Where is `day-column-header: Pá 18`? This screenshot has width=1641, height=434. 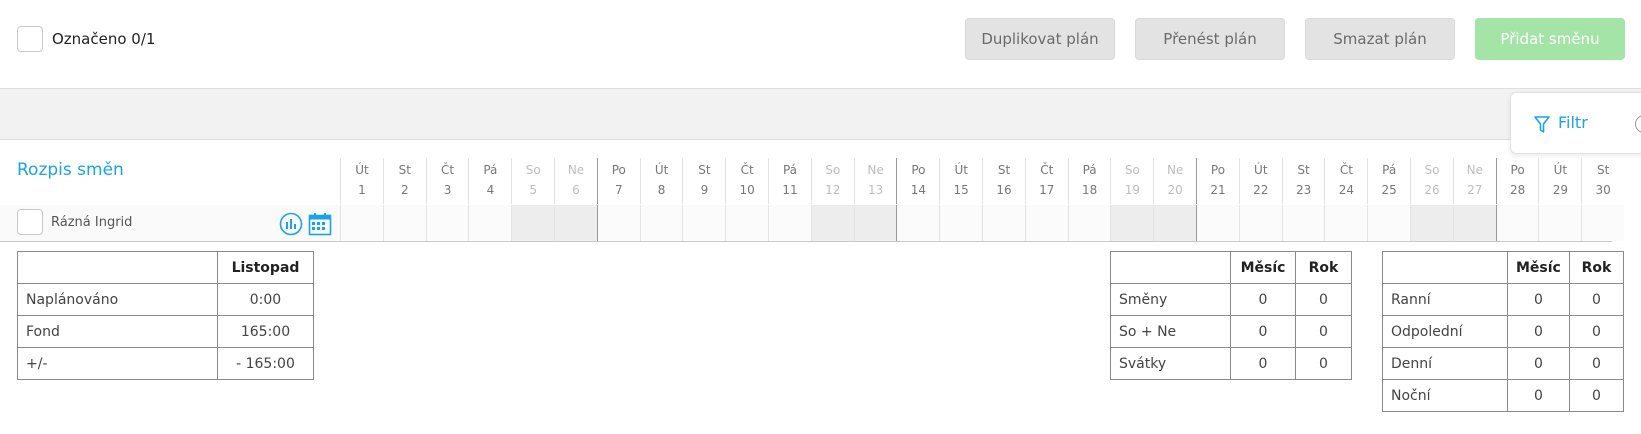 day-column-header: Pá 18 is located at coordinates (1089, 181).